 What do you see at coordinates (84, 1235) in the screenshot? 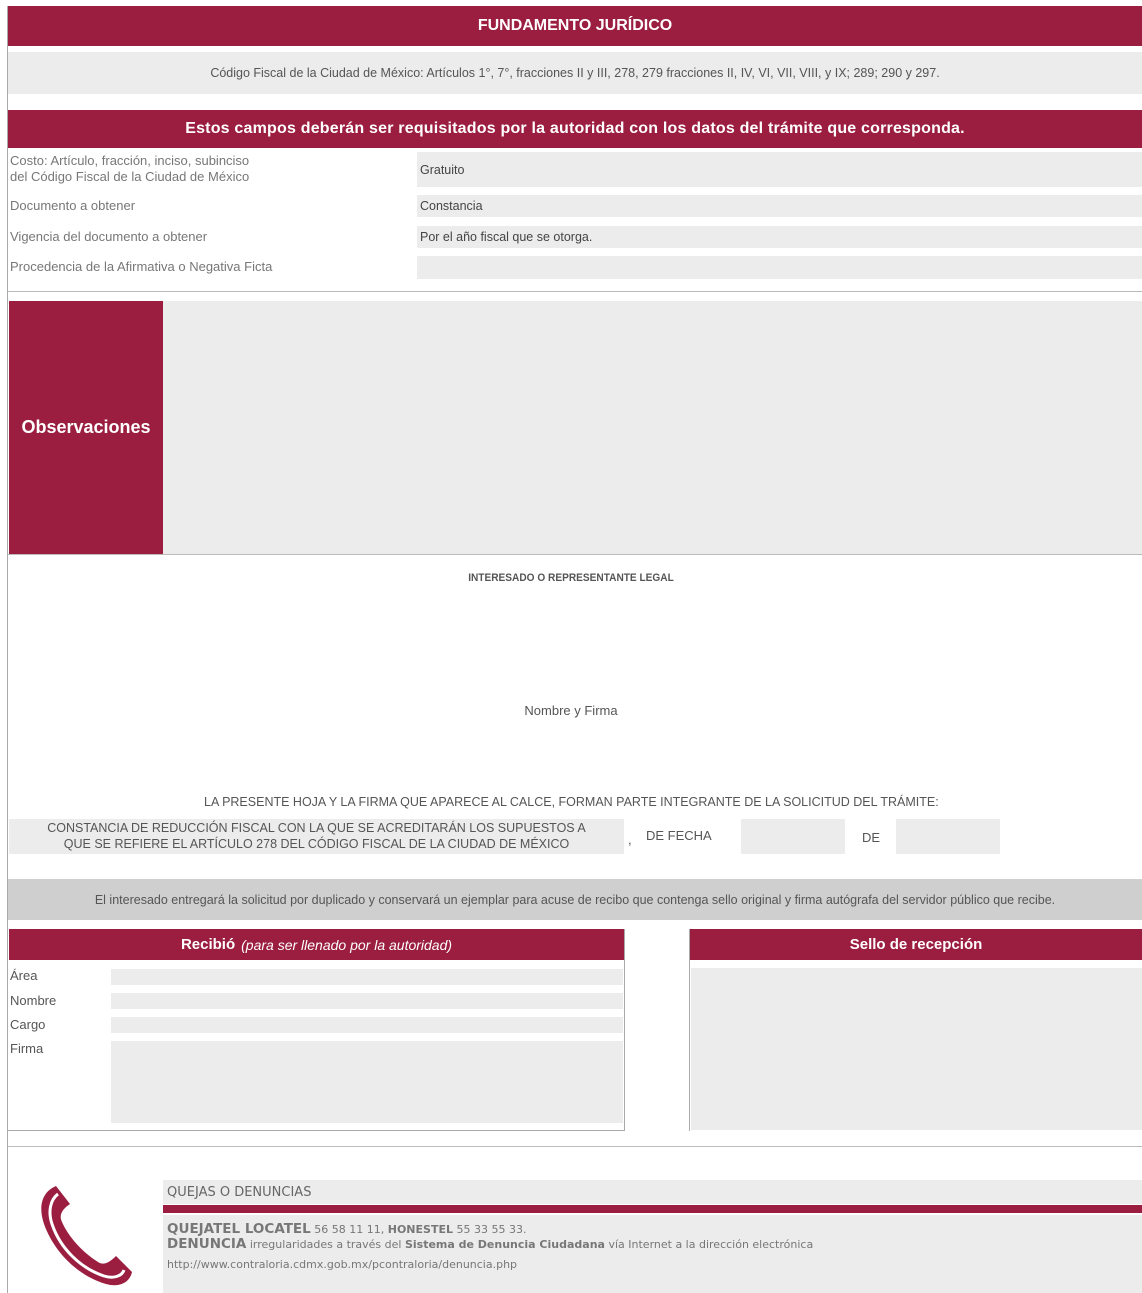
I see `phone-icon` at bounding box center [84, 1235].